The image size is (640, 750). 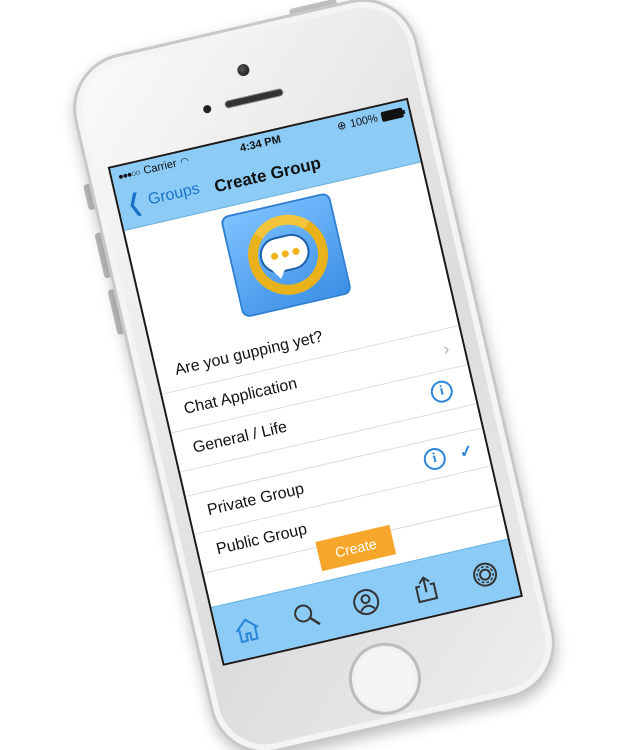 What do you see at coordinates (341, 126) in the screenshot?
I see `rotation-lock-icon: ⊕` at bounding box center [341, 126].